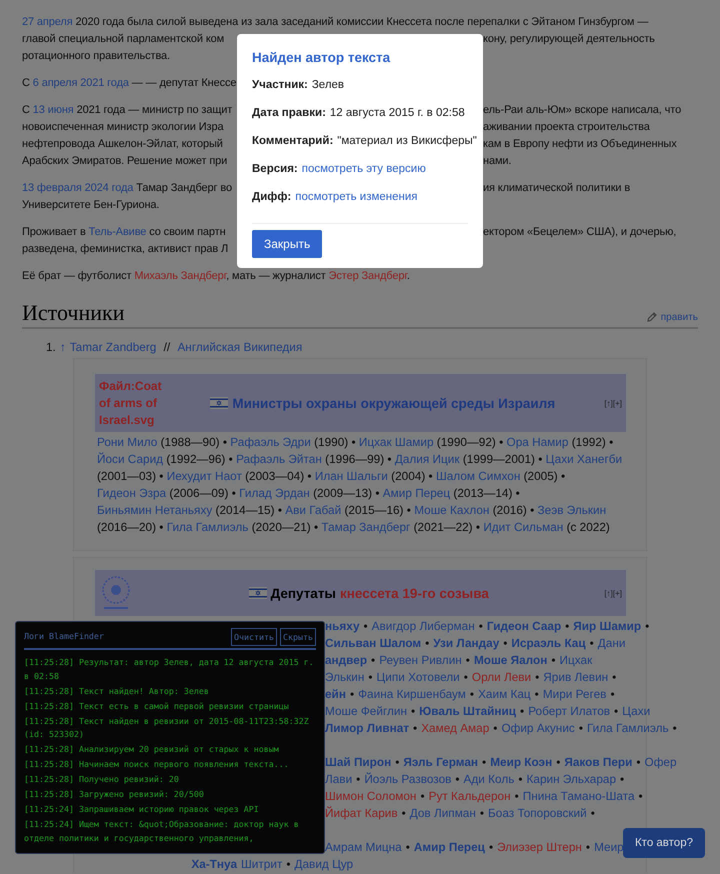 Image resolution: width=720 pixels, height=874 pixels. What do you see at coordinates (660, 762) in the screenshot?
I see `text-link: Офер` at bounding box center [660, 762].